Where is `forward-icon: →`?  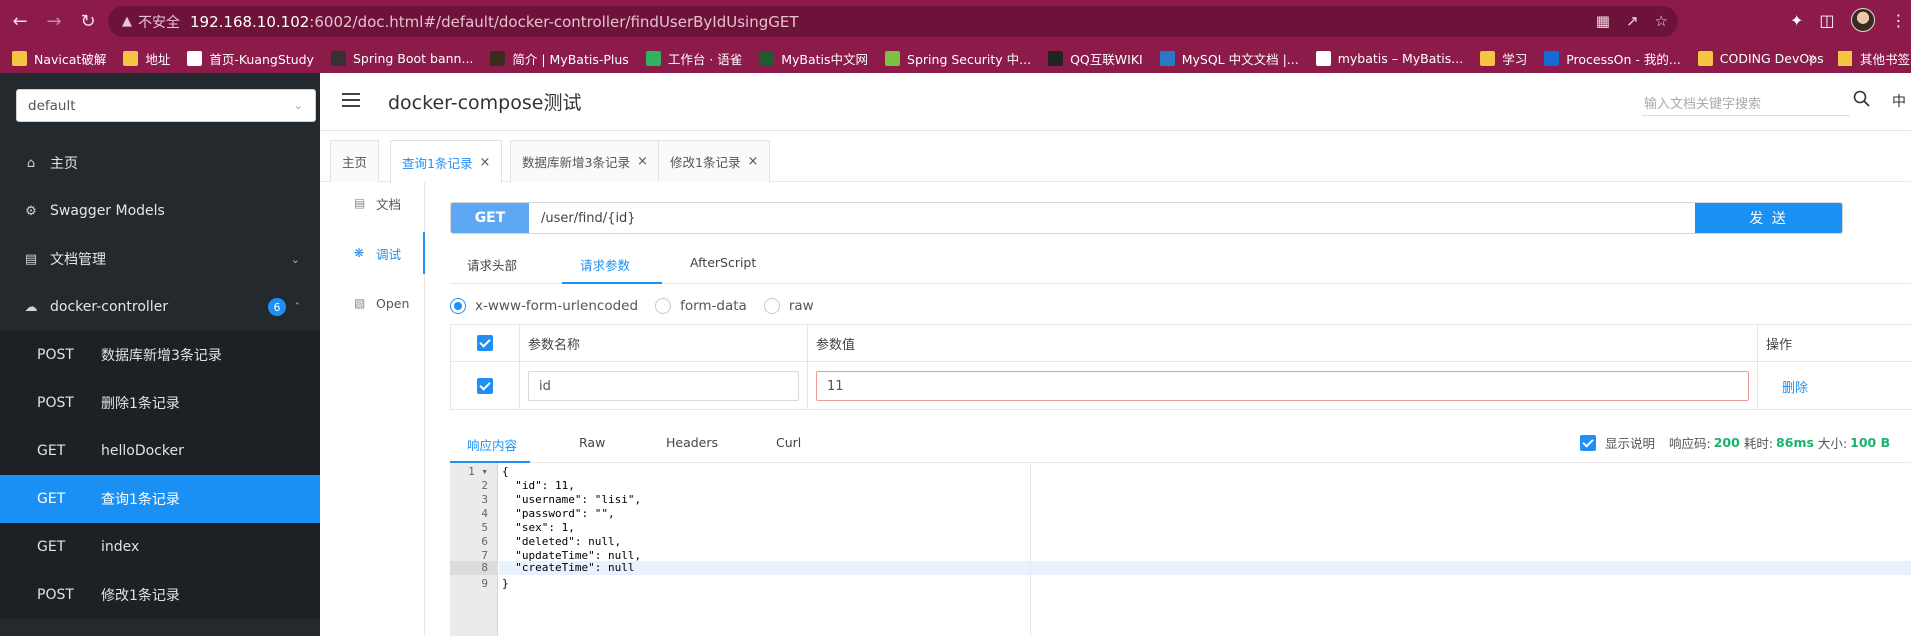 forward-icon: → is located at coordinates (54, 22).